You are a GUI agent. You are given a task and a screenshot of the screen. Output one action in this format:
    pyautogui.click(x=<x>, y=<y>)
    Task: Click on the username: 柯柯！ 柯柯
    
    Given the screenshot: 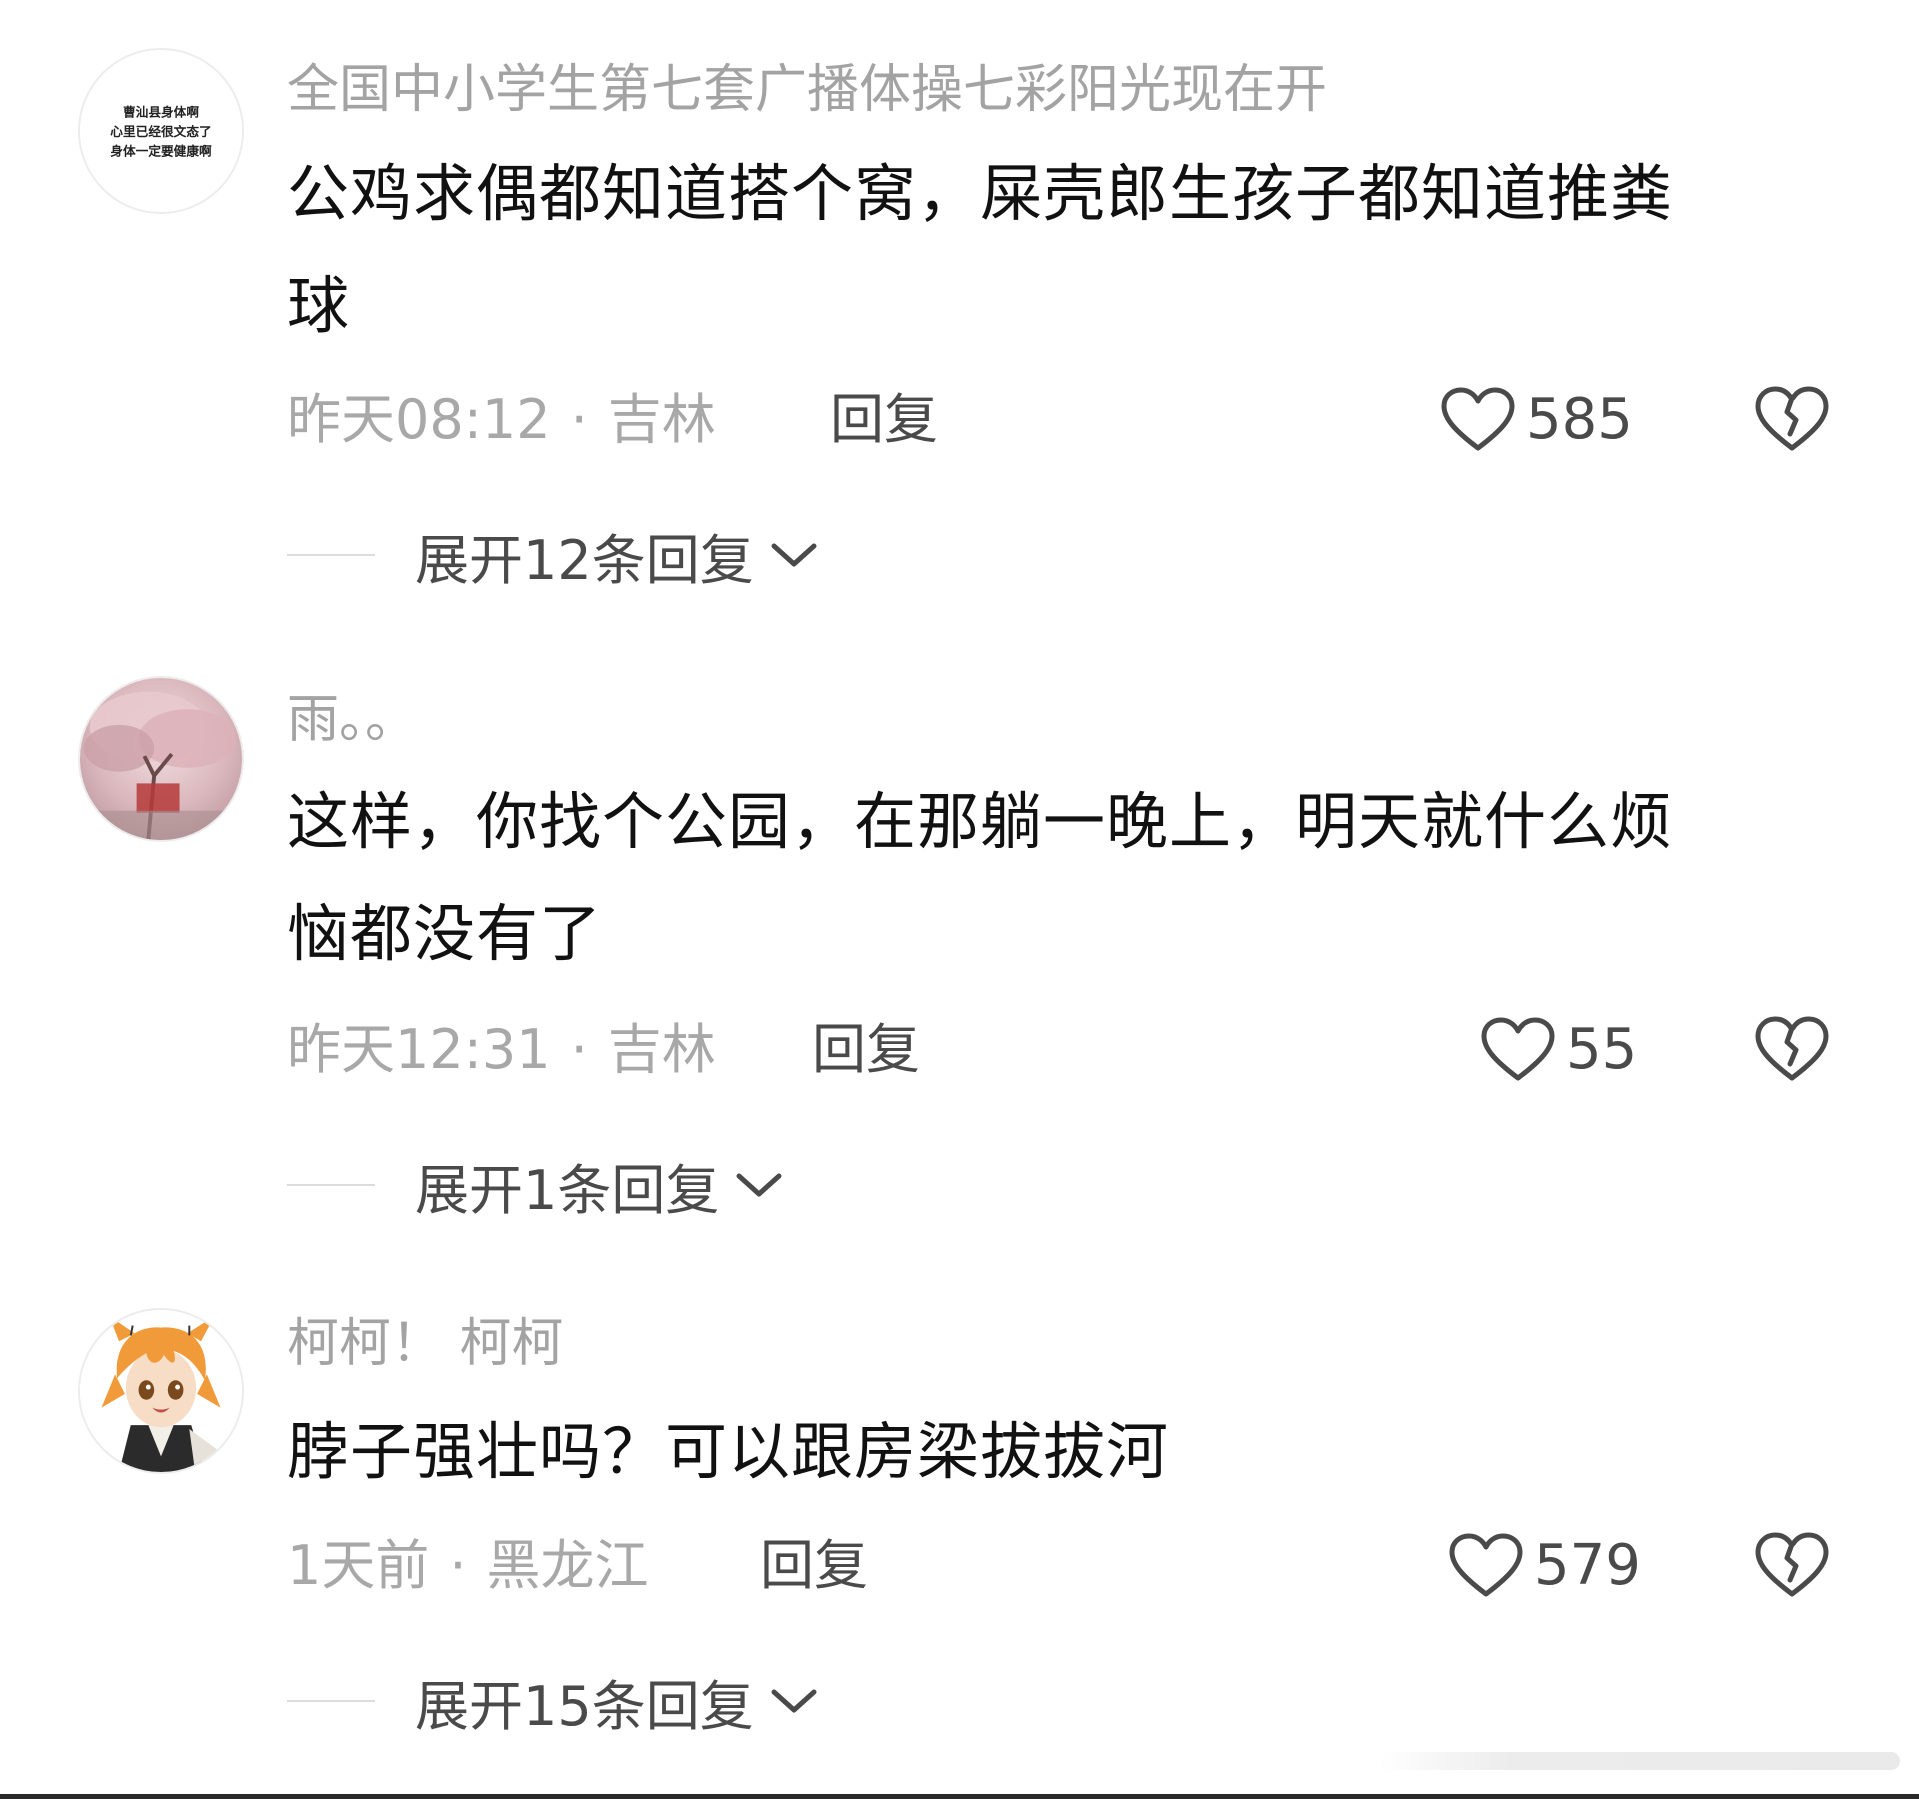 What is the action you would take?
    pyautogui.click(x=425, y=1344)
    